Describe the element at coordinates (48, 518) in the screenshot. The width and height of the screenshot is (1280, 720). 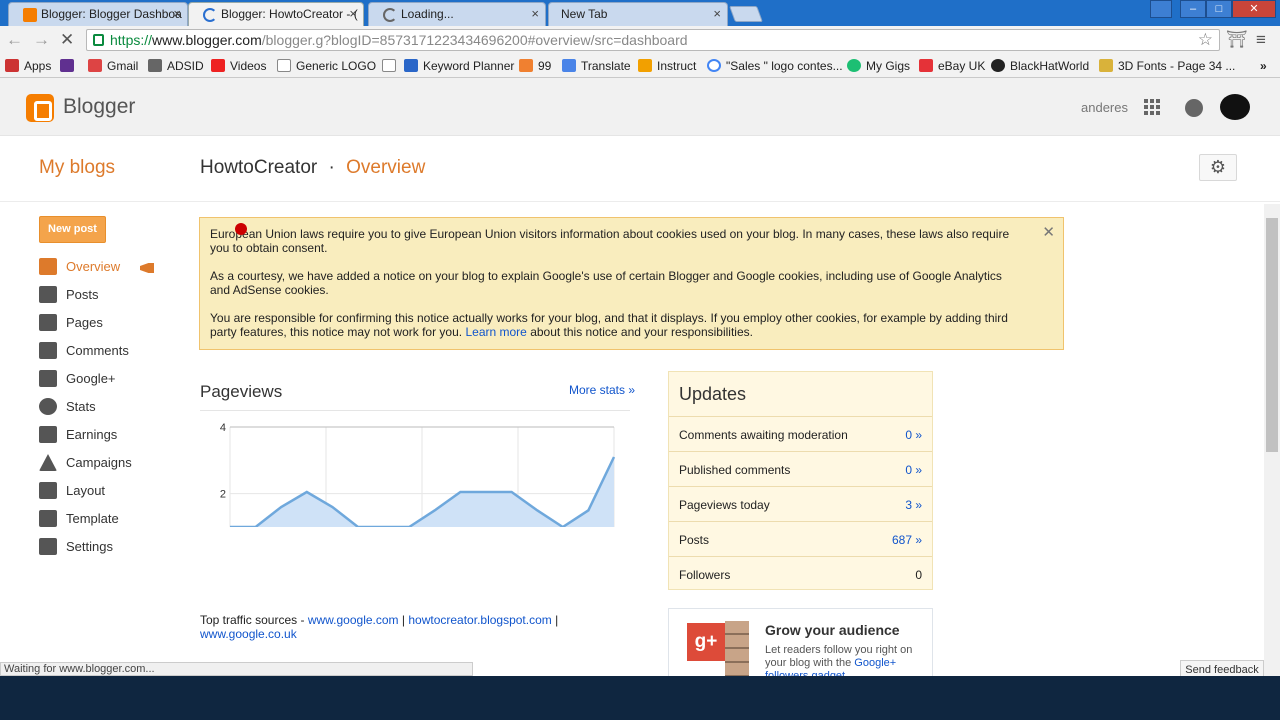
I see `template-icon` at that location.